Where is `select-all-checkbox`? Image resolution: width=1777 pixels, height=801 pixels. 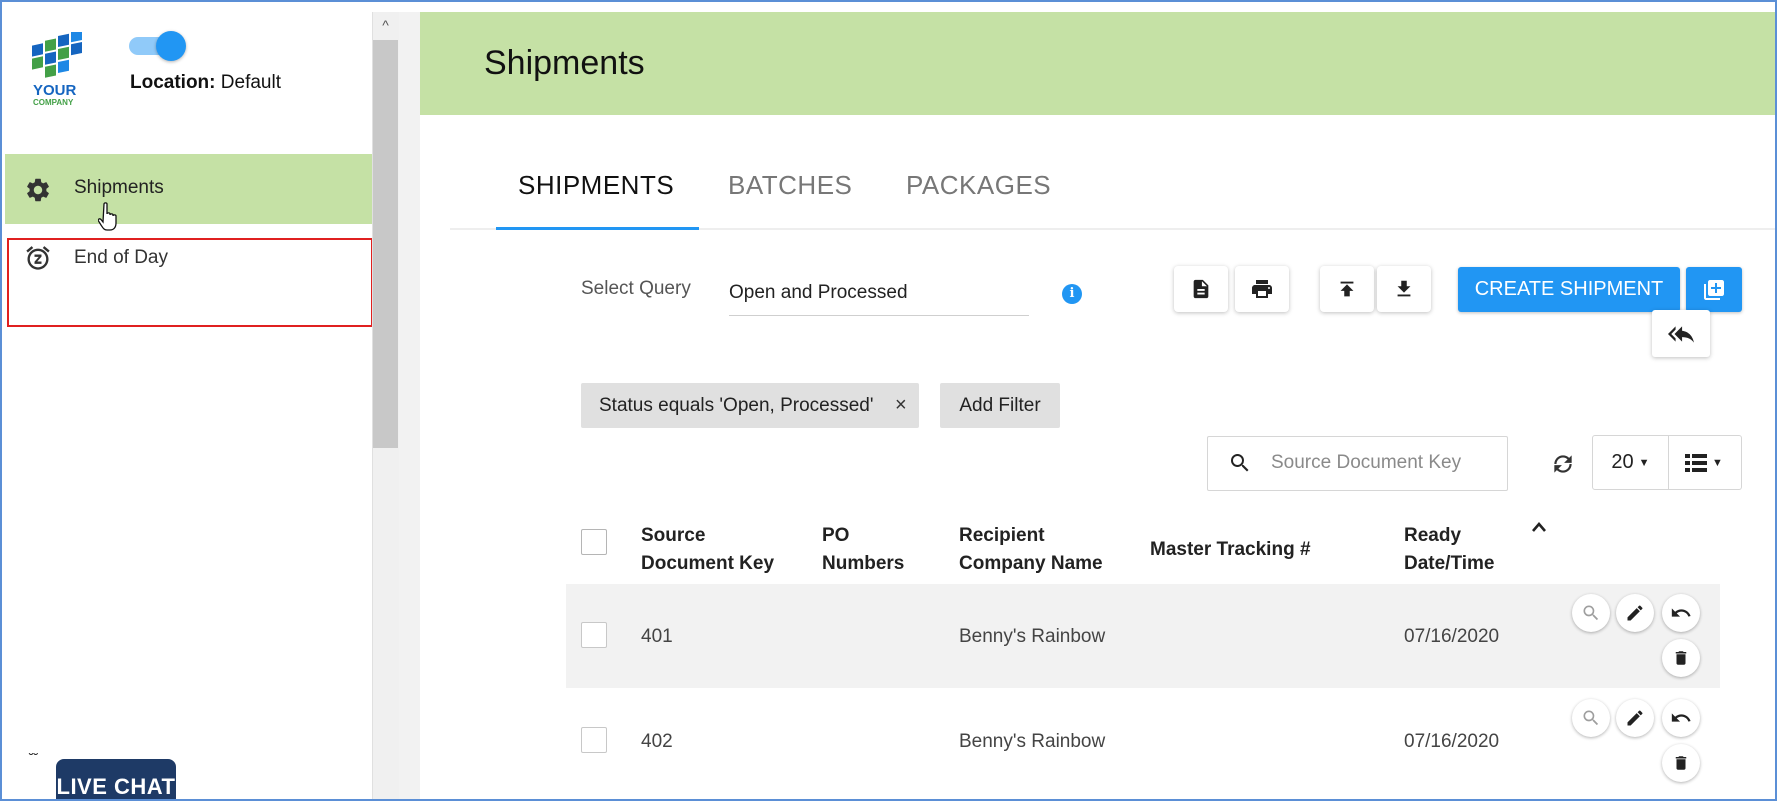 select-all-checkbox is located at coordinates (594, 542).